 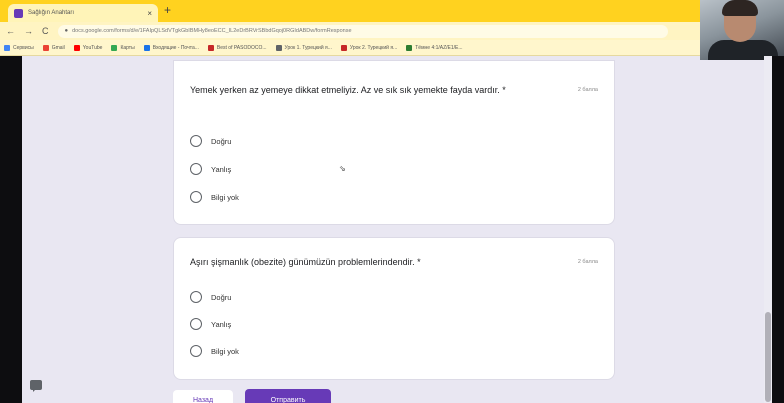 What do you see at coordinates (45, 47) in the screenshot?
I see `gmail-icon` at bounding box center [45, 47].